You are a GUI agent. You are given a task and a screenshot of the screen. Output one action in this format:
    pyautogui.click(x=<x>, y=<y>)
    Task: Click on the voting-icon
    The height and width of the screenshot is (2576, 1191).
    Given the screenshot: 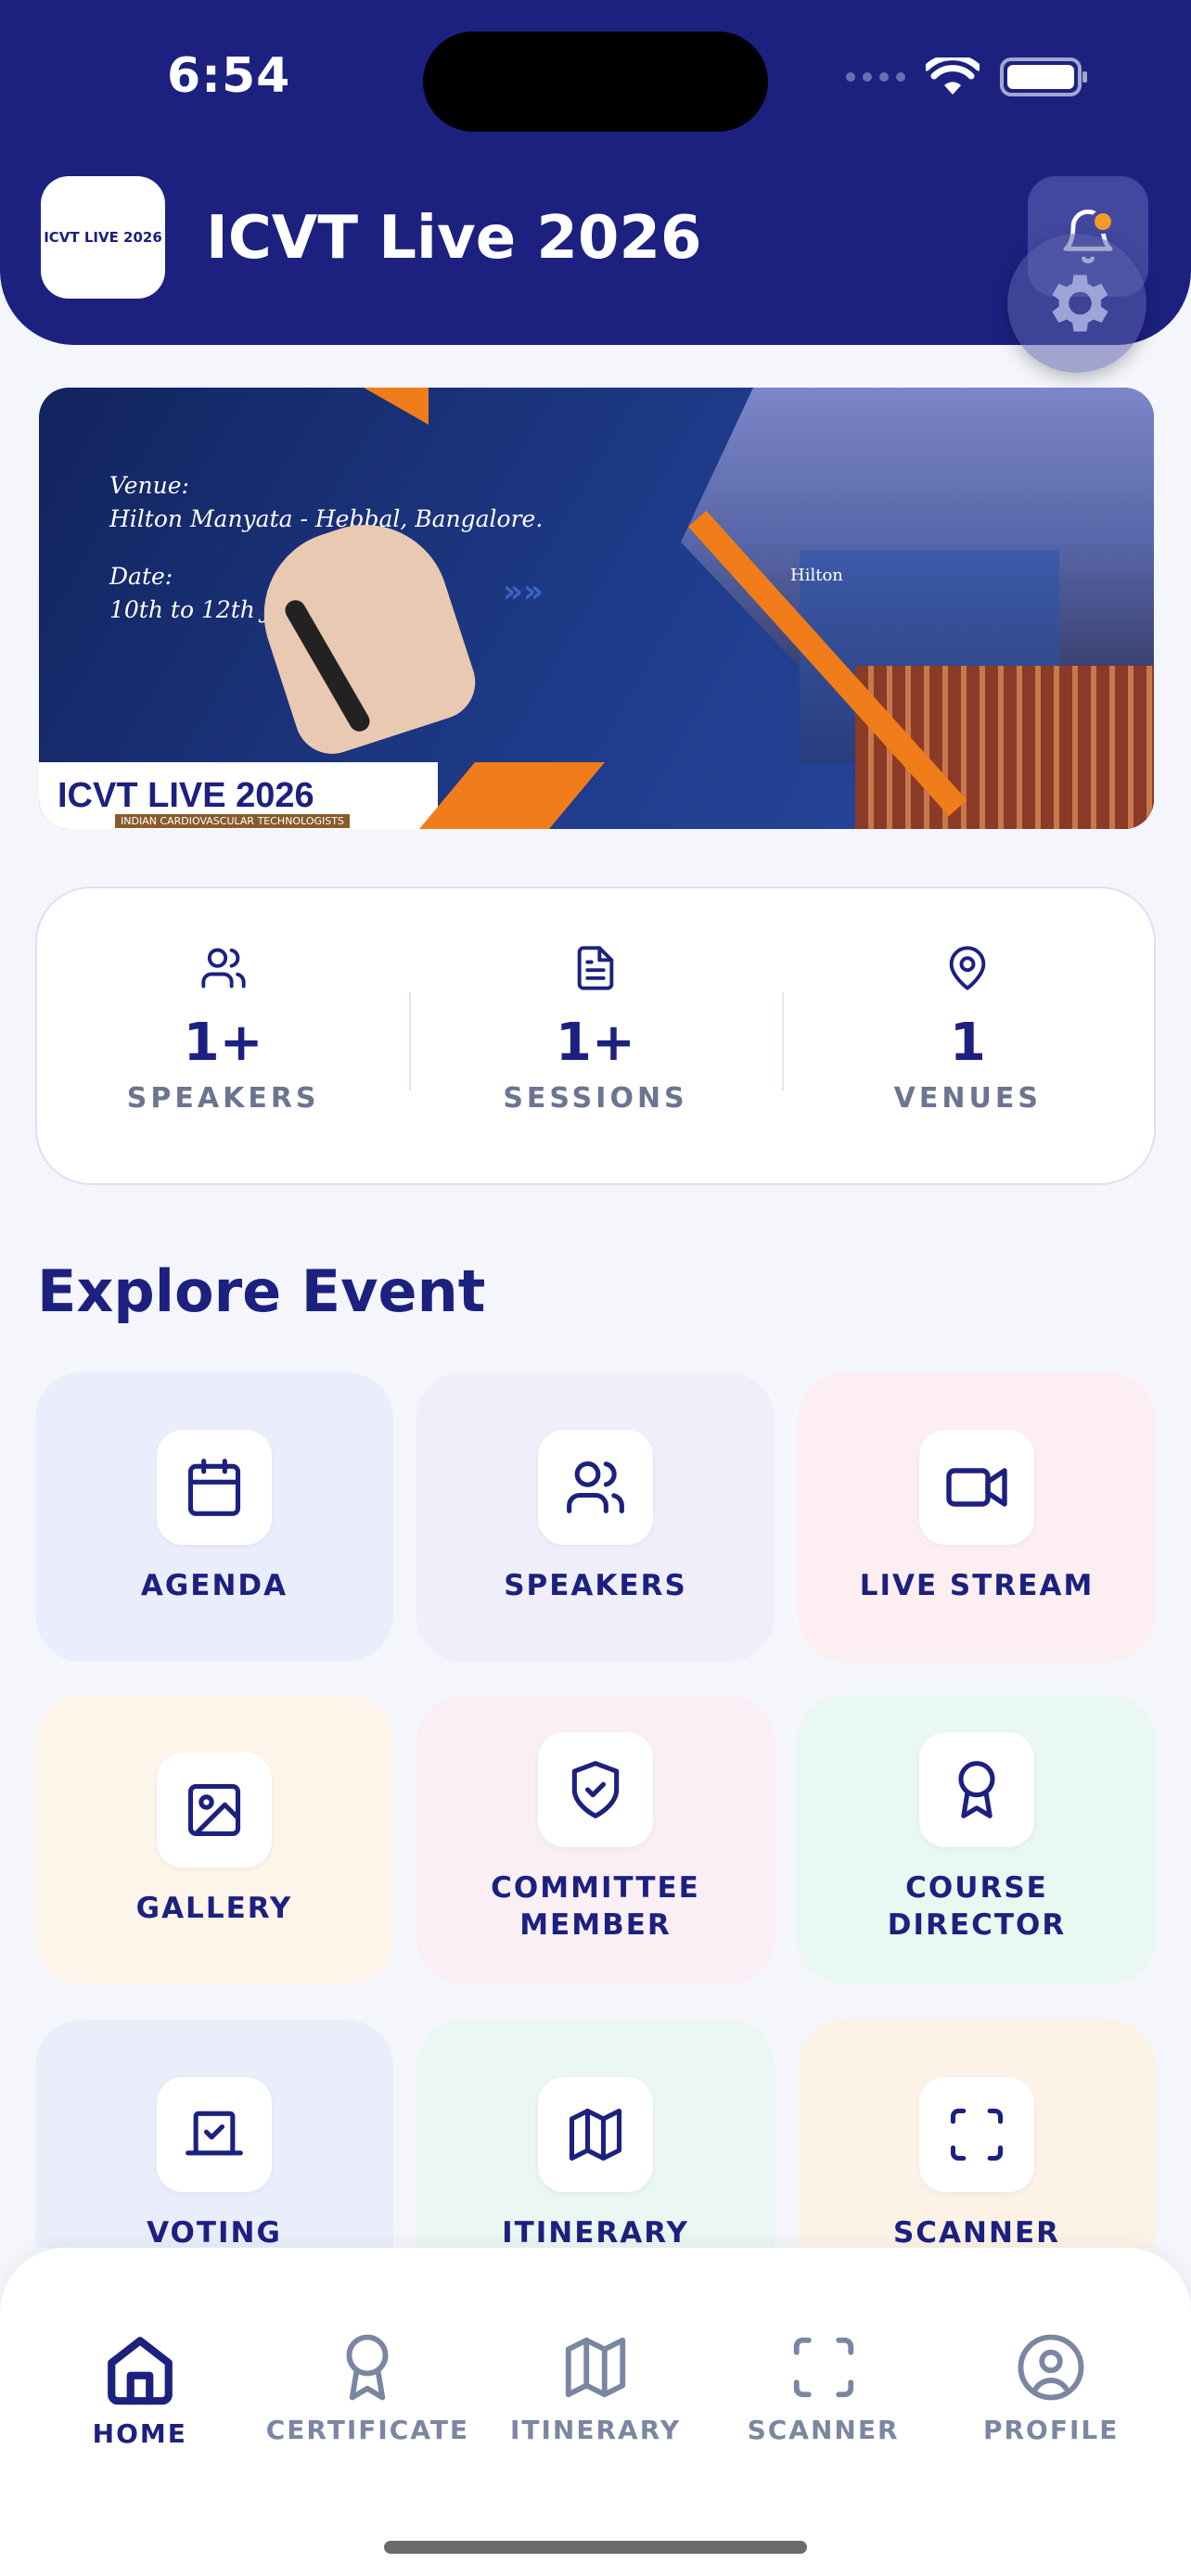 What is the action you would take?
    pyautogui.click(x=215, y=2133)
    